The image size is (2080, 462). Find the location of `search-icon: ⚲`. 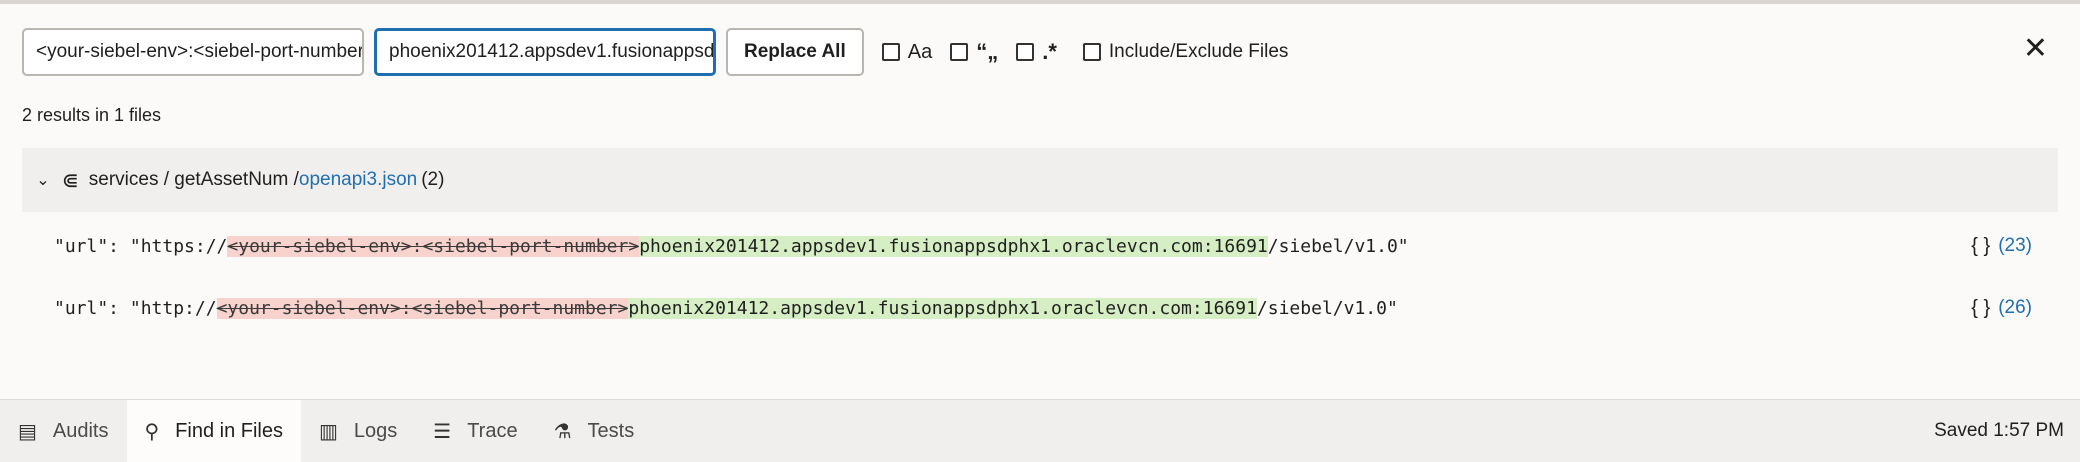

search-icon: ⚲ is located at coordinates (152, 431).